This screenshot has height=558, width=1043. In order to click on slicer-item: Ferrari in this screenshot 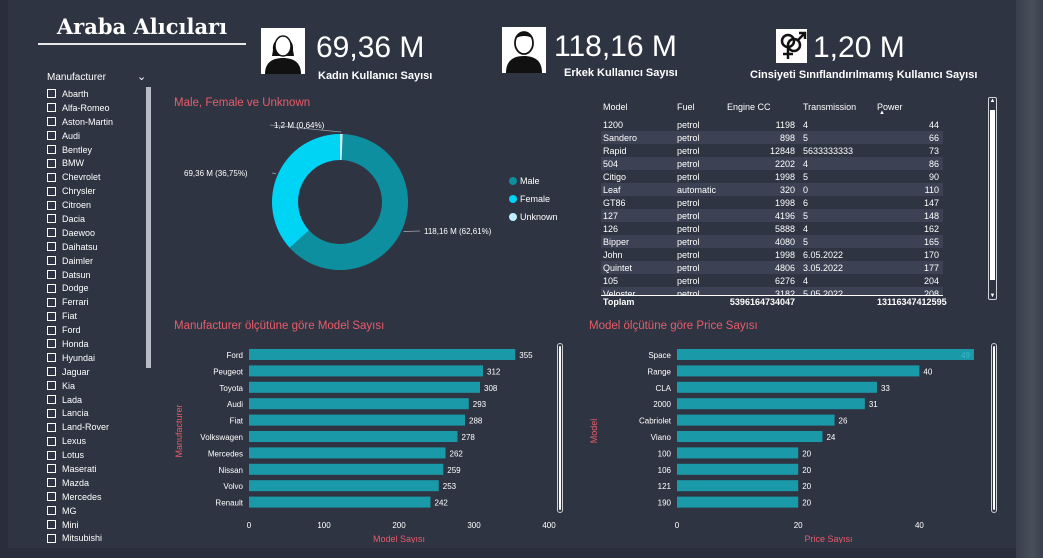, I will do `click(97, 302)`.